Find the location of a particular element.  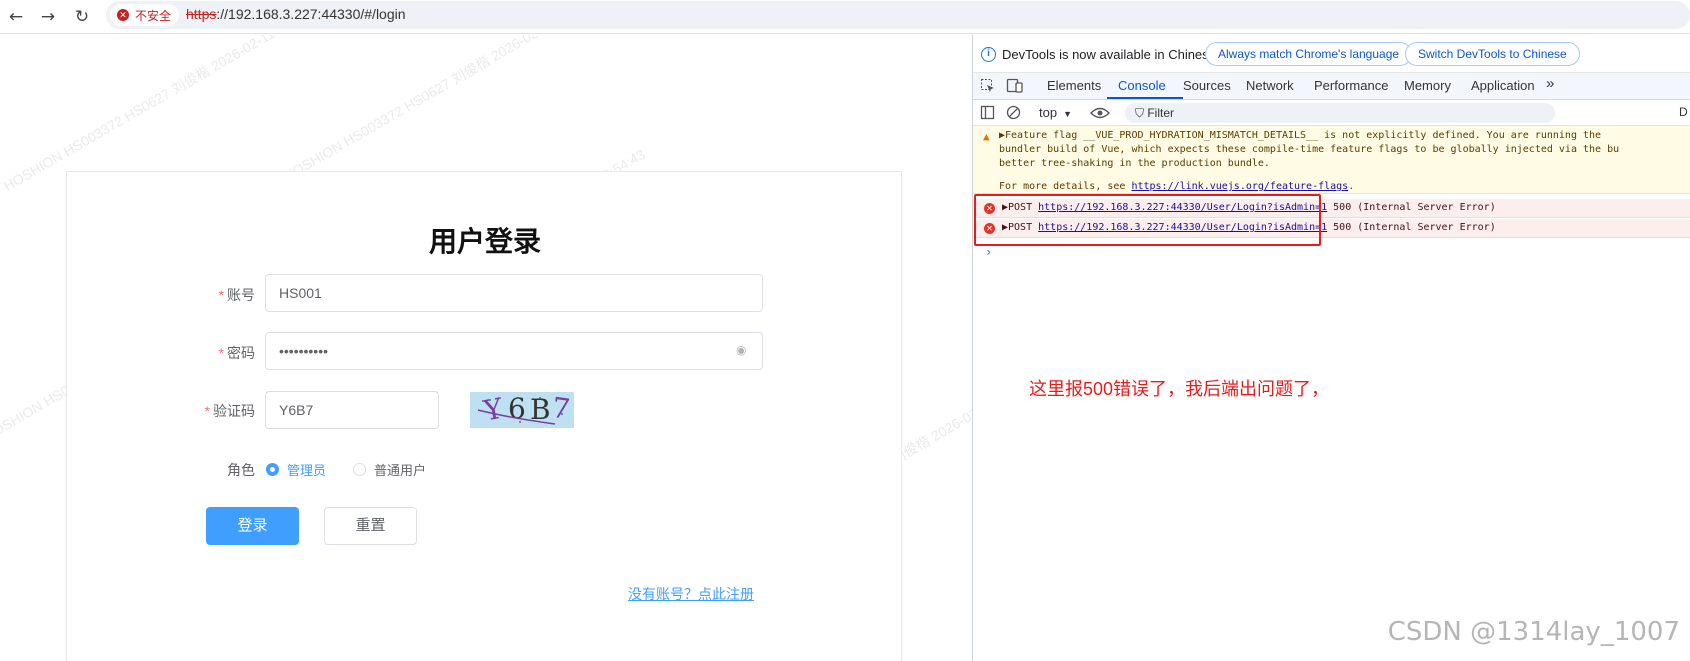

clear-console-icon is located at coordinates (1014, 113).